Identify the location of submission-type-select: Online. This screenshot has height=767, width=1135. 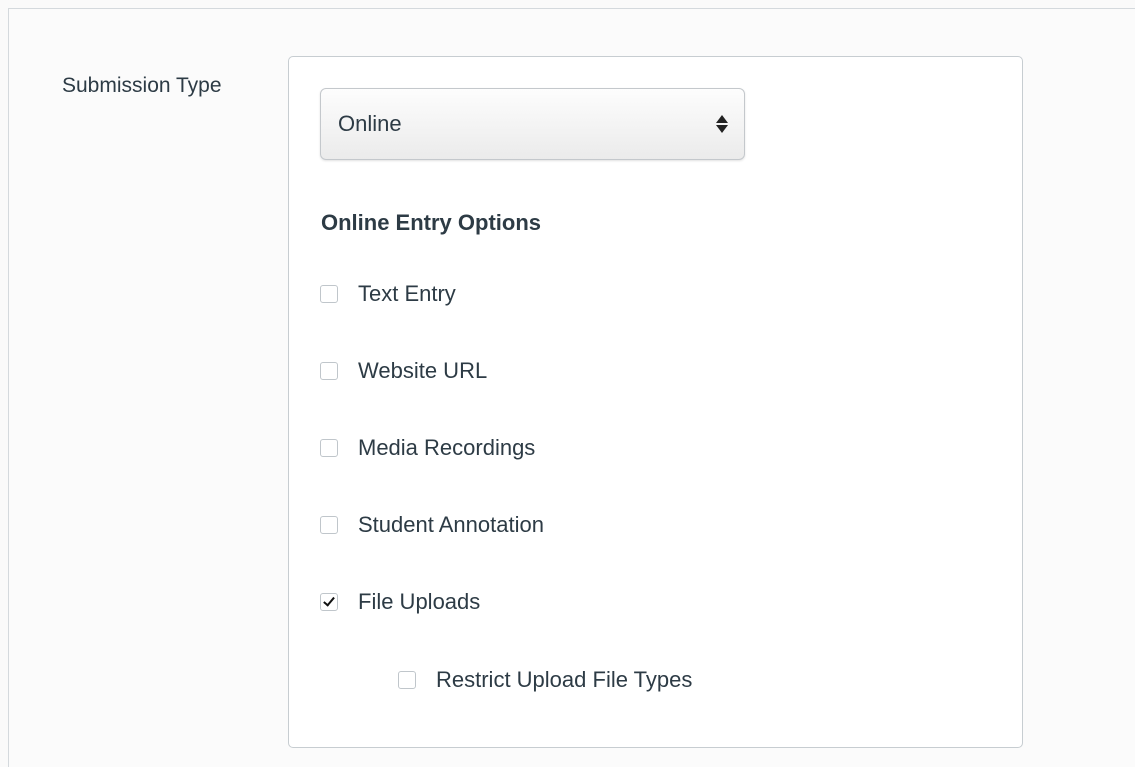
(532, 124).